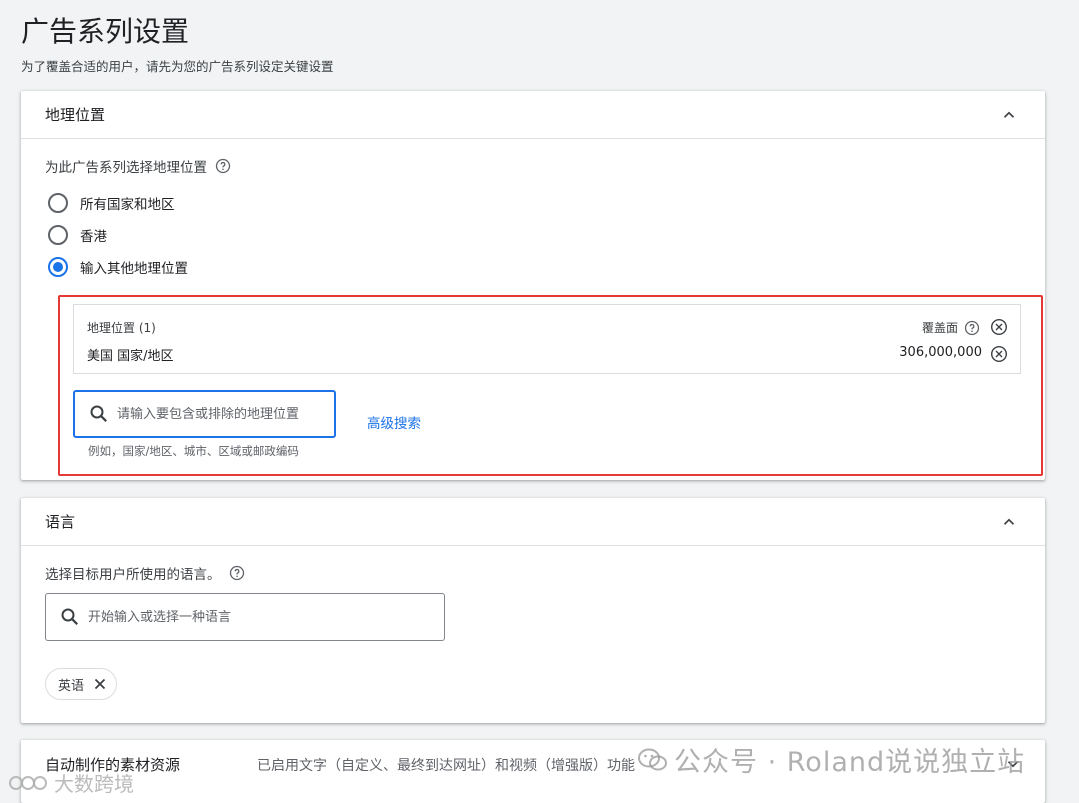 This screenshot has height=803, width=1079. Describe the element at coordinates (58, 267) in the screenshot. I see `radio-button-selected` at that location.